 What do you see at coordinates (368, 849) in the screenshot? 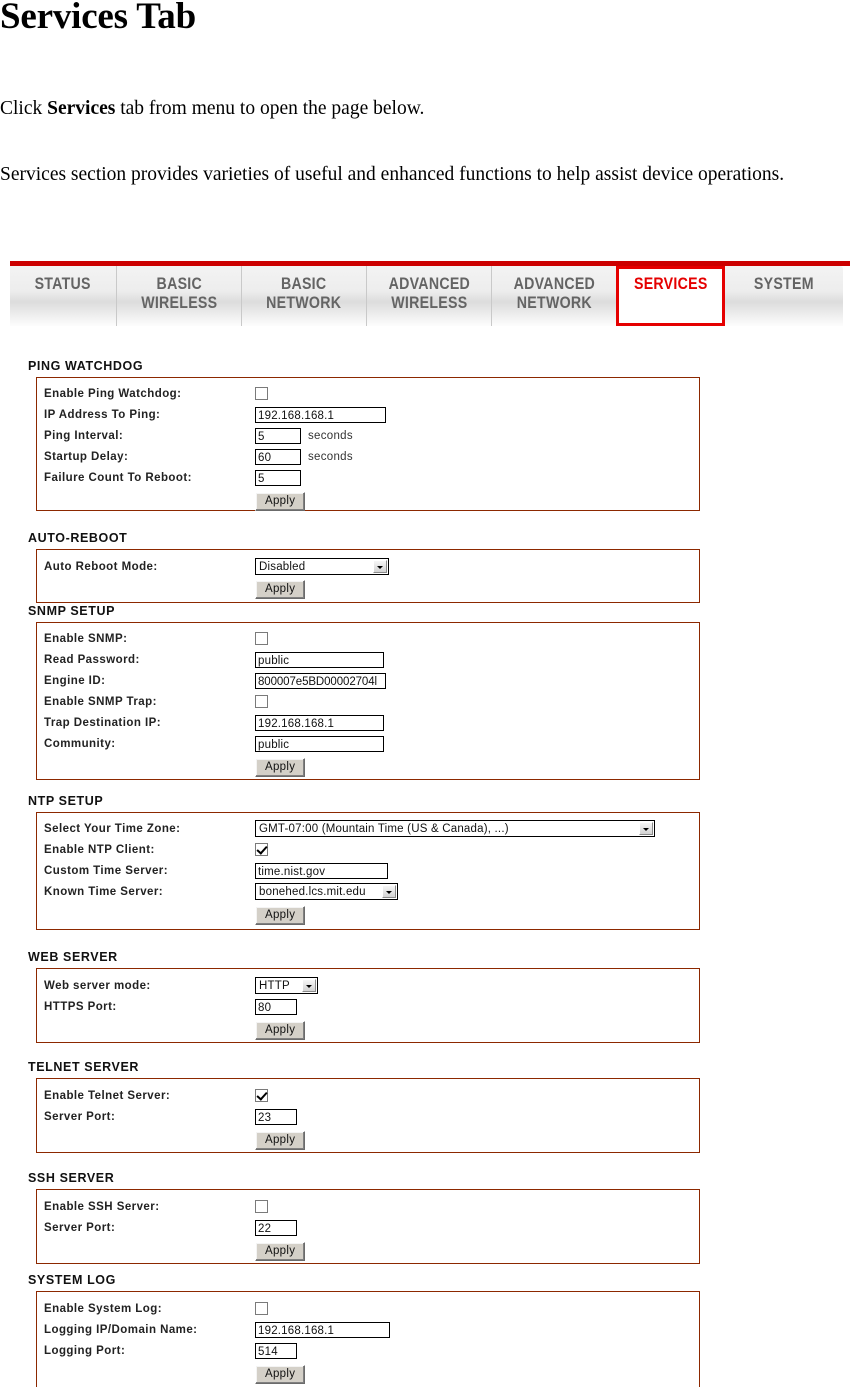
I see `row-enable-ntp-client: Enable NTP Client:` at bounding box center [368, 849].